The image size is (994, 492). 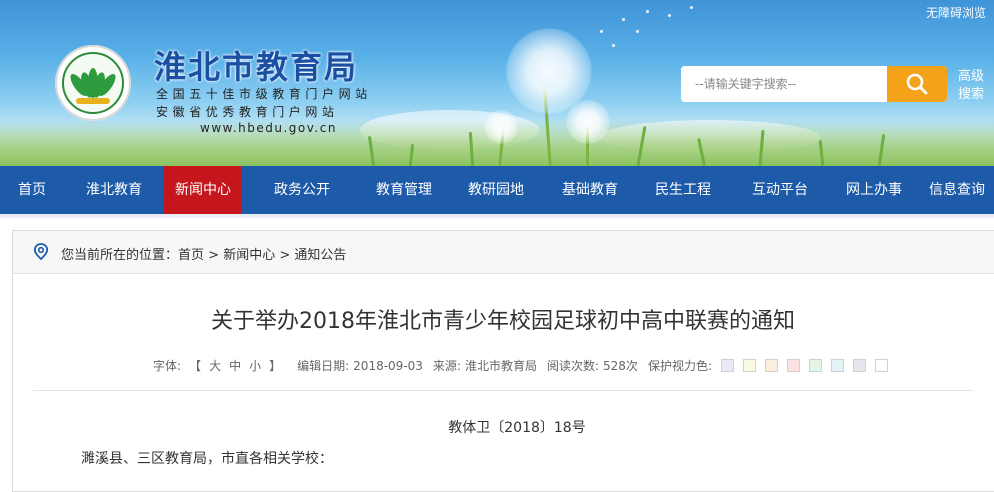 I want to click on meta-divider, so click(x=503, y=390).